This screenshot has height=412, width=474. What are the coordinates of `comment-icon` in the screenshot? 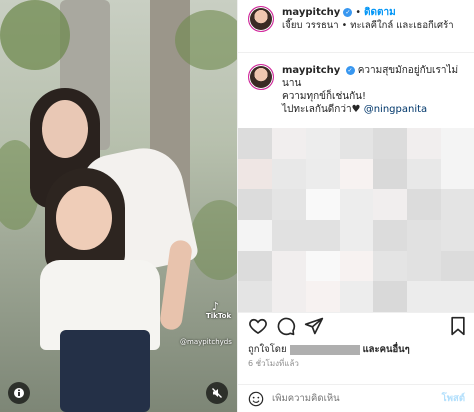 It's located at (286, 326).